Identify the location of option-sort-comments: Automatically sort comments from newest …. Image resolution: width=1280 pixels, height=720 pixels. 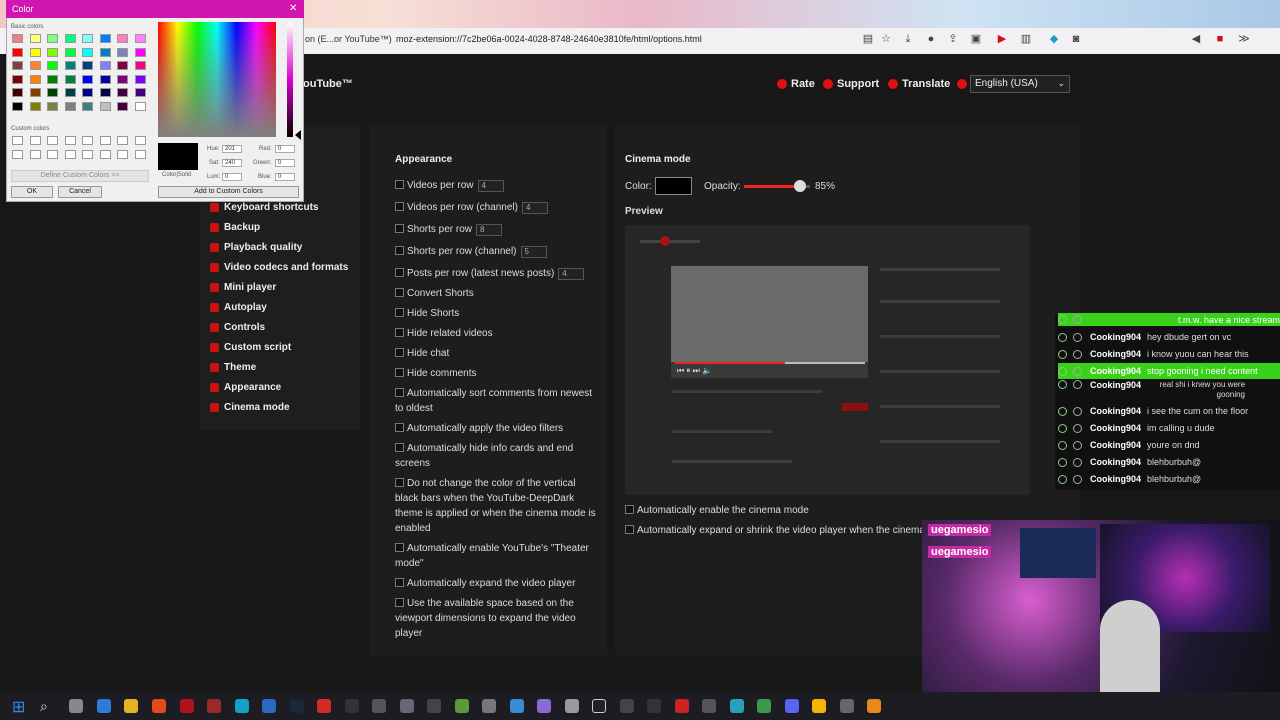
(497, 401).